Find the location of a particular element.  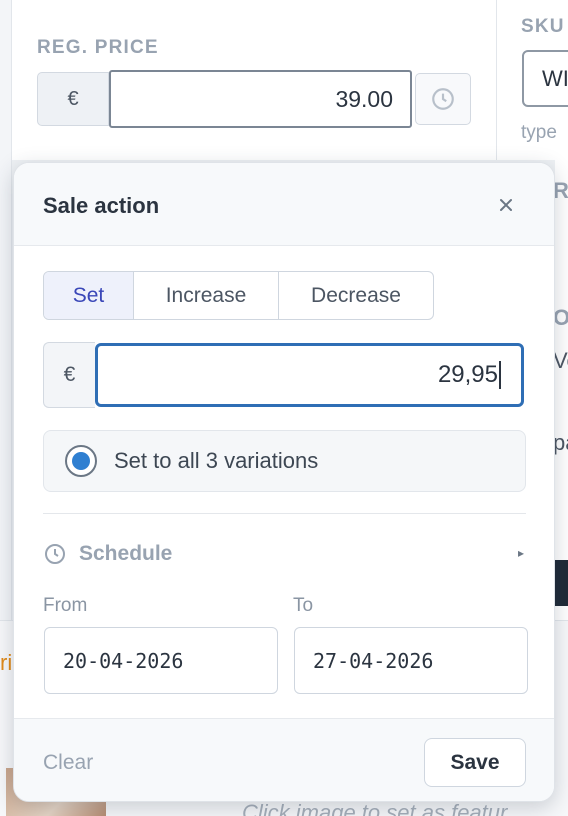

peek-text: pa is located at coordinates (560, 442).